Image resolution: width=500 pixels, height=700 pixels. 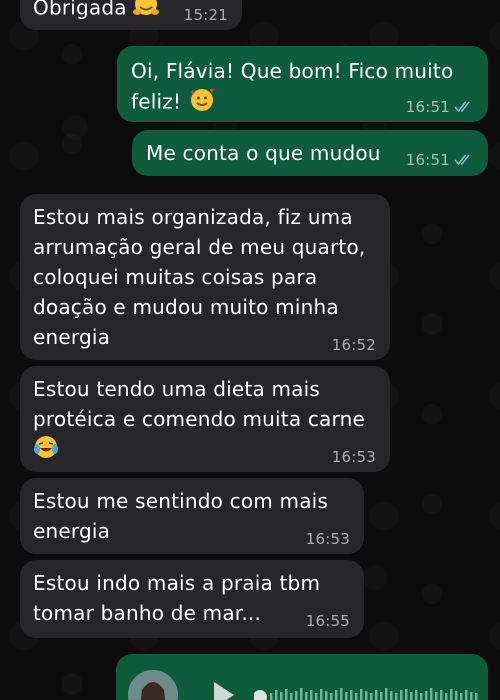 What do you see at coordinates (302, 677) in the screenshot?
I see `voice-message-bubble` at bounding box center [302, 677].